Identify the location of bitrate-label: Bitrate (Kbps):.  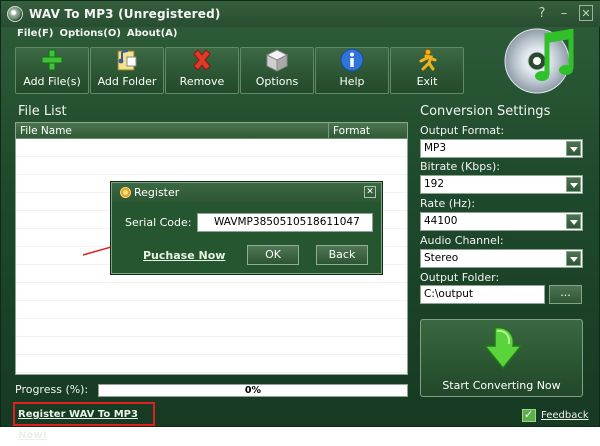
(460, 166).